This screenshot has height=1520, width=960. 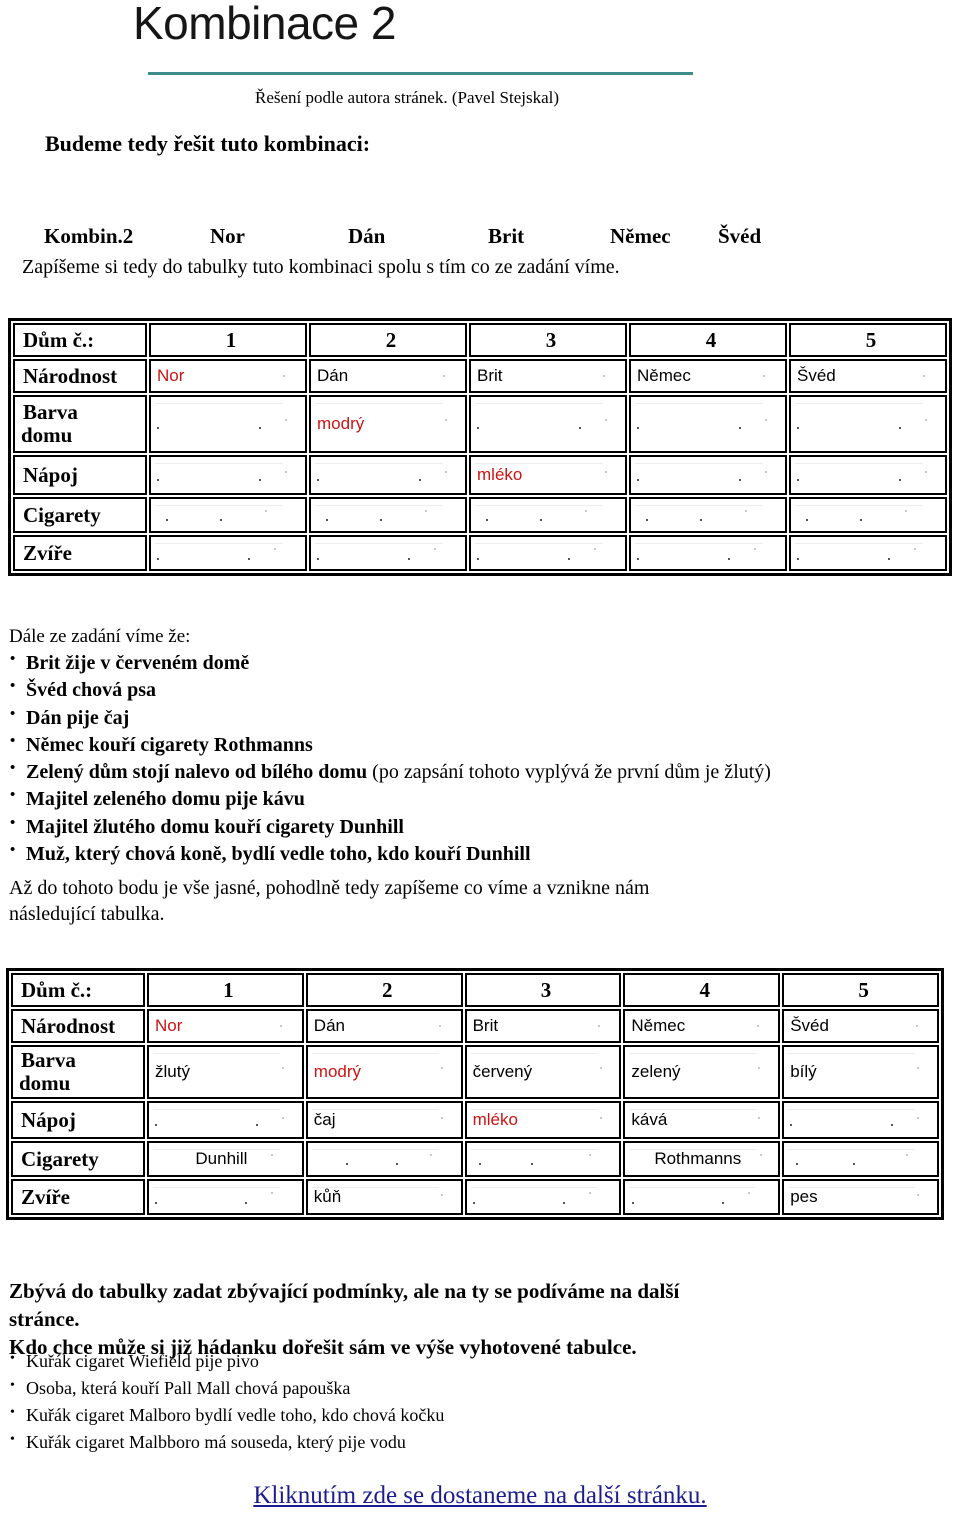 I want to click on grid-cell: Dunhill, so click(x=225, y=1159).